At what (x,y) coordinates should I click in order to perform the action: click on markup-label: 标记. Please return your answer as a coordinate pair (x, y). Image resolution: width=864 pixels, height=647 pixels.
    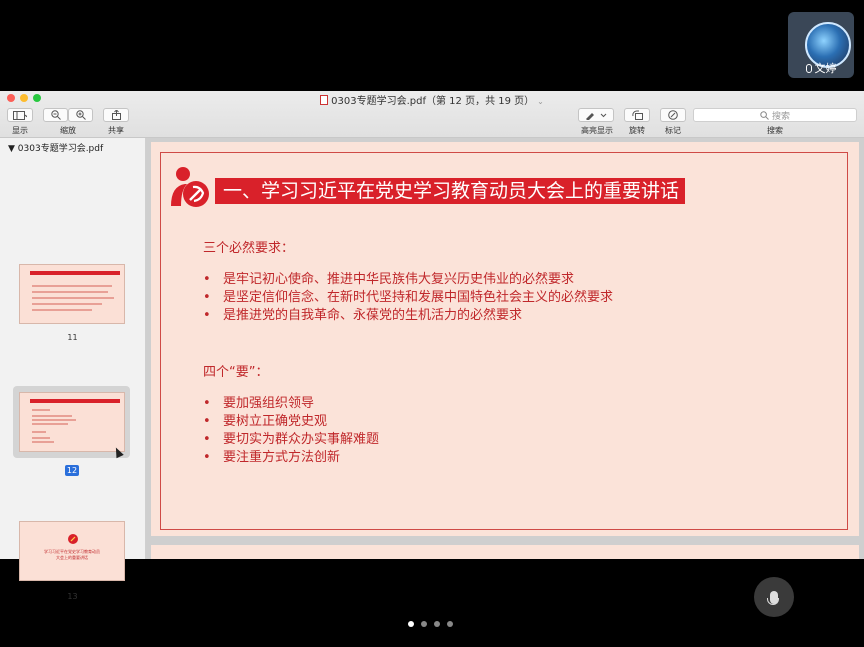
    Looking at the image, I should click on (673, 130).